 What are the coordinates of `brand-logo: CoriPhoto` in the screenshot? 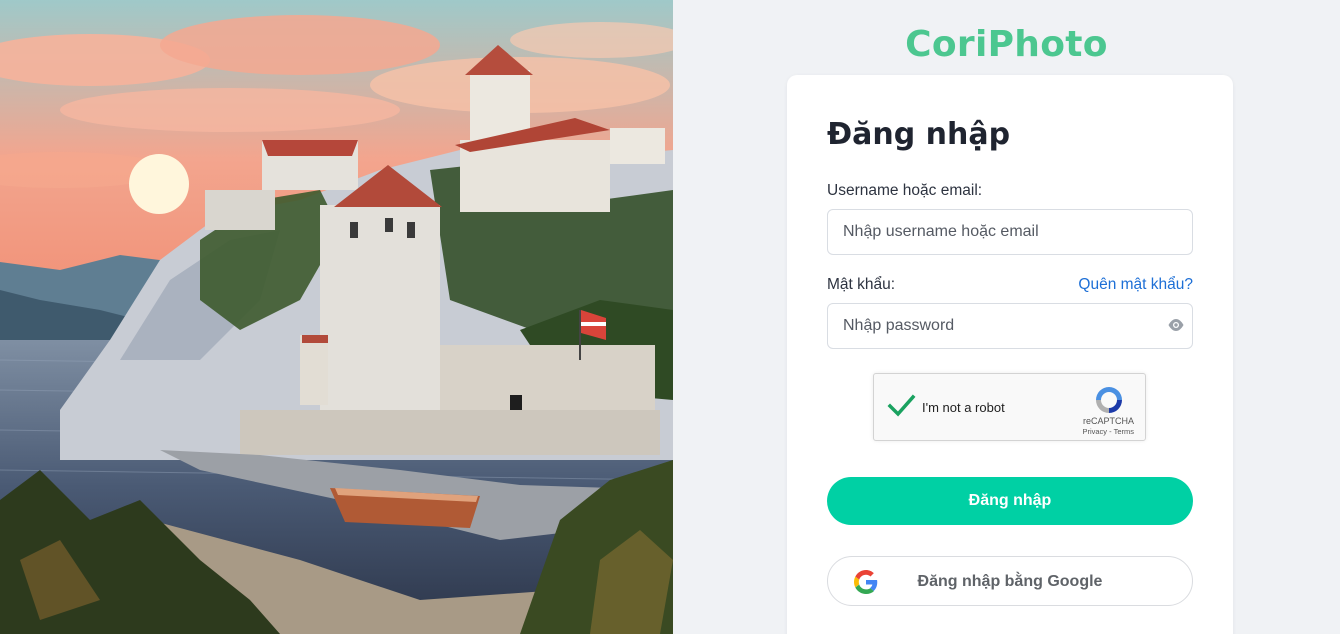 It's located at (1006, 44).